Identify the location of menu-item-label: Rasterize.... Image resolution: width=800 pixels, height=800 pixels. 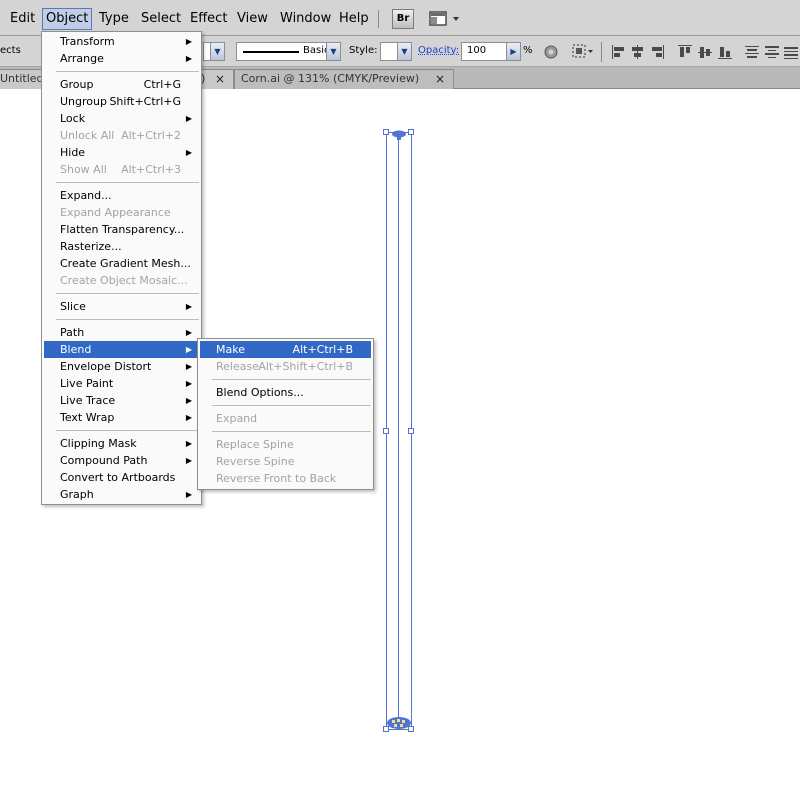
(91, 246).